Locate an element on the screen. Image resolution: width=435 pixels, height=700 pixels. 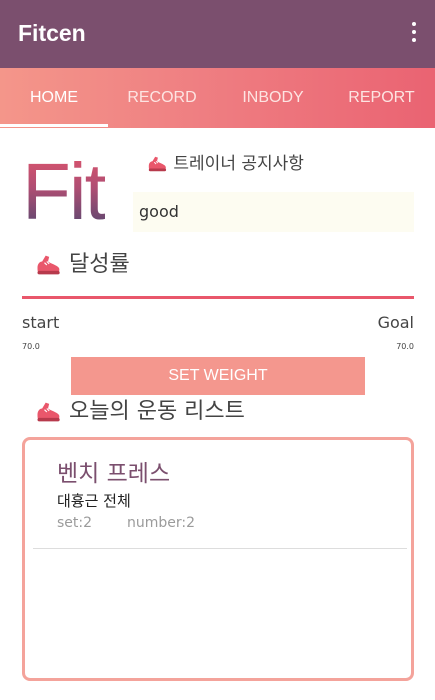
achievement-progress-bar is located at coordinates (218, 297).